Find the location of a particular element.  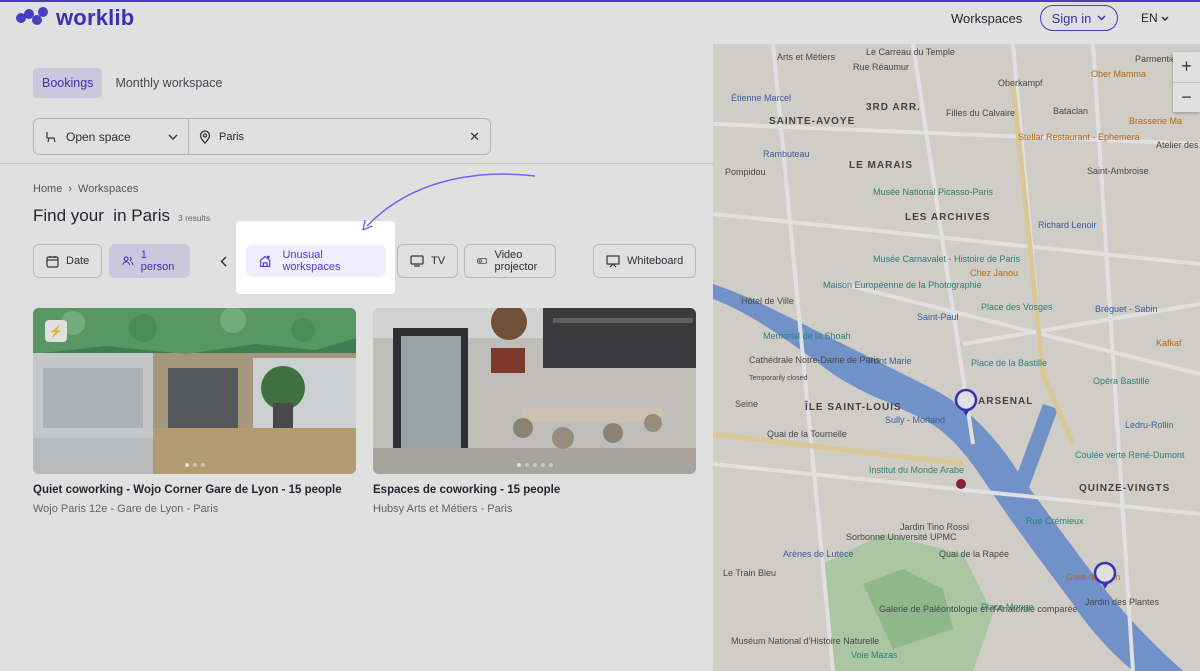

district-label: LE MARAIS is located at coordinates (881, 165).